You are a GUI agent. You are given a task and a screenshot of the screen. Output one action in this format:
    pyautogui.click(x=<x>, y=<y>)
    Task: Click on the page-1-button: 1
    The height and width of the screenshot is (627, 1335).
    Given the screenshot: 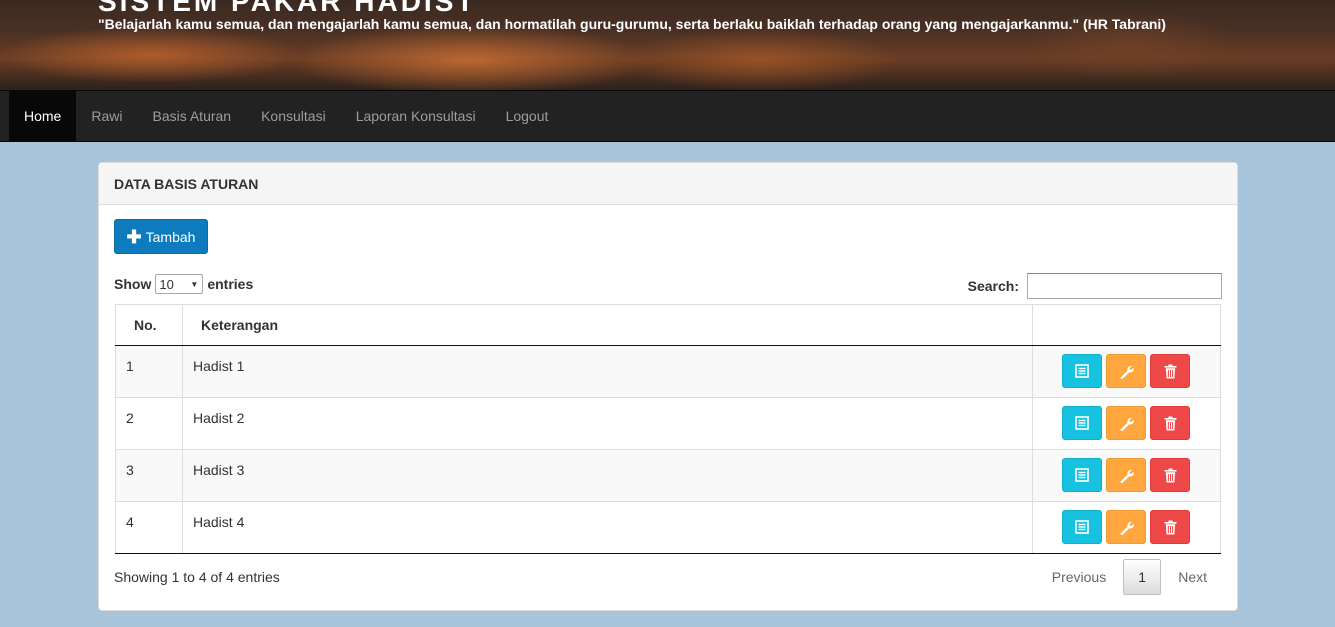 What is the action you would take?
    pyautogui.click(x=1142, y=577)
    